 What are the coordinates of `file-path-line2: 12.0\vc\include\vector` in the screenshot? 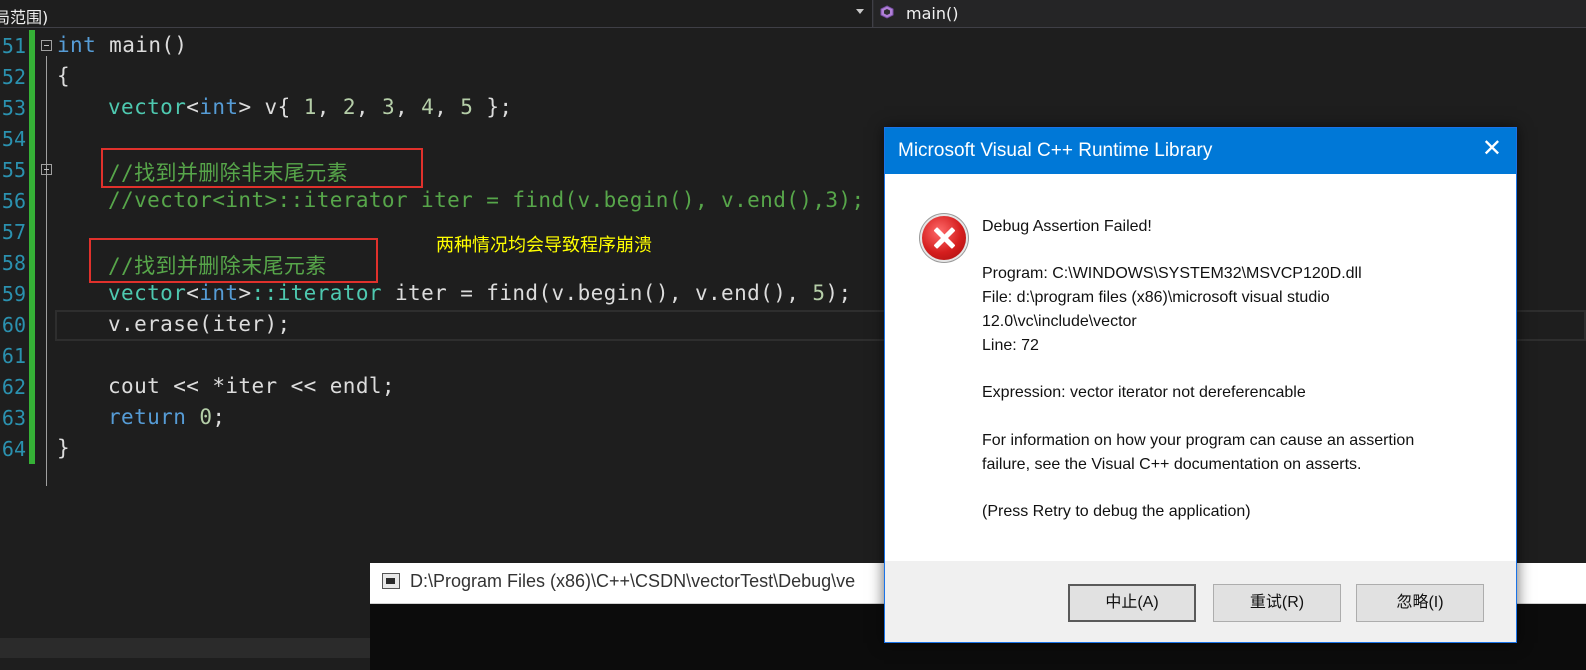 It's located at (1059, 321).